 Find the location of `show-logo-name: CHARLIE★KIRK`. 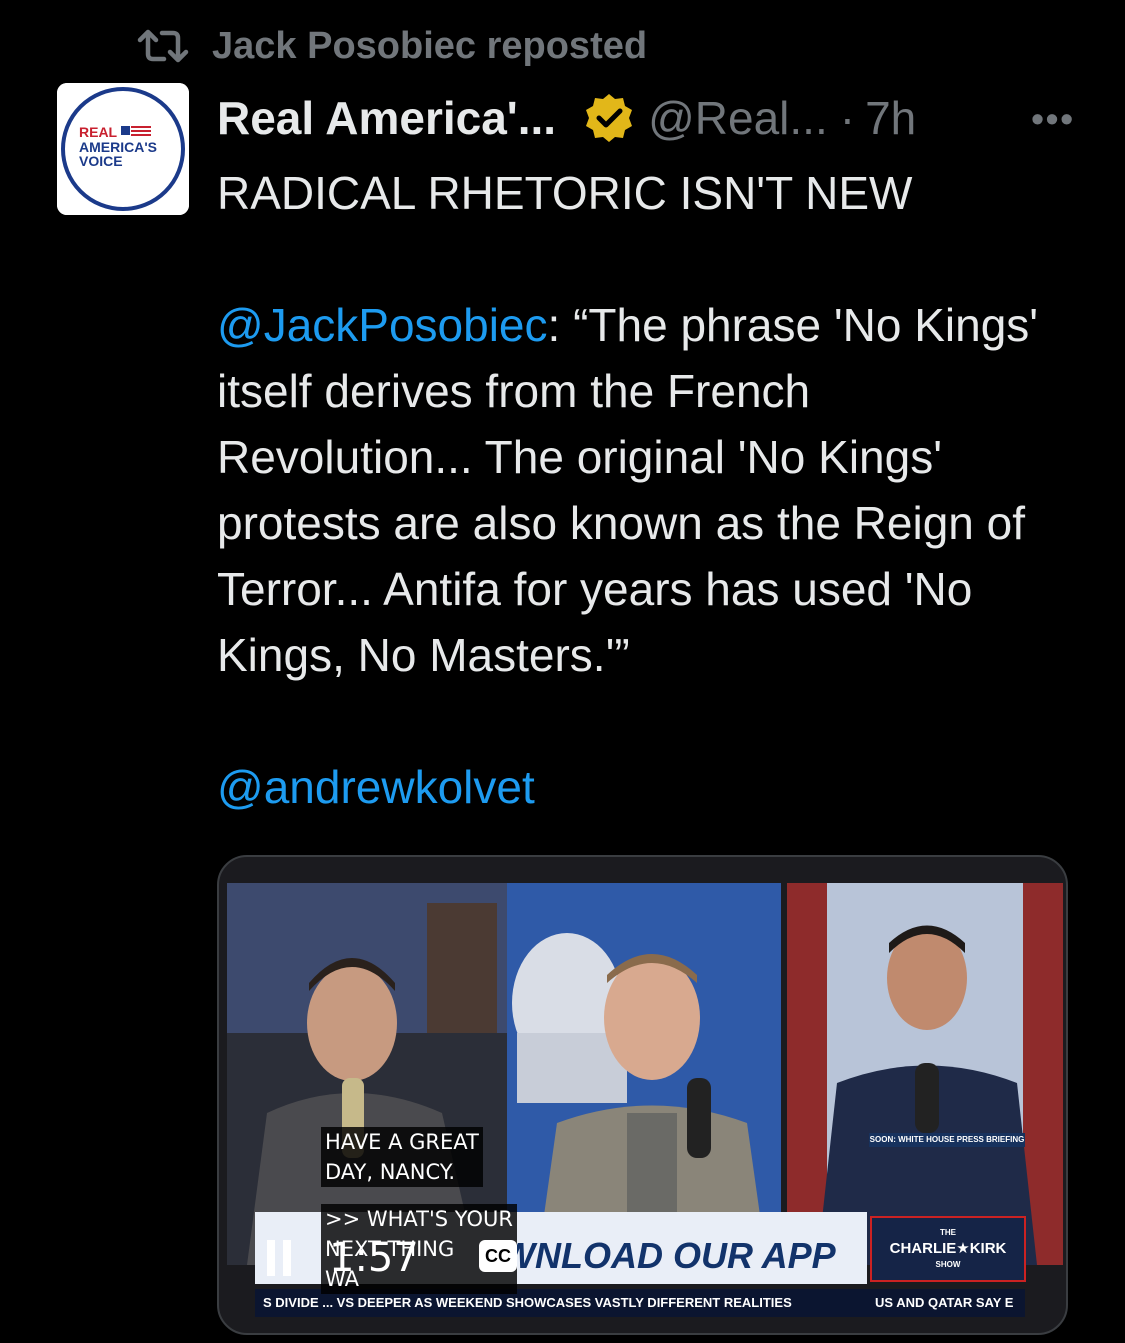

show-logo-name: CHARLIE★KIRK is located at coordinates (948, 1248).